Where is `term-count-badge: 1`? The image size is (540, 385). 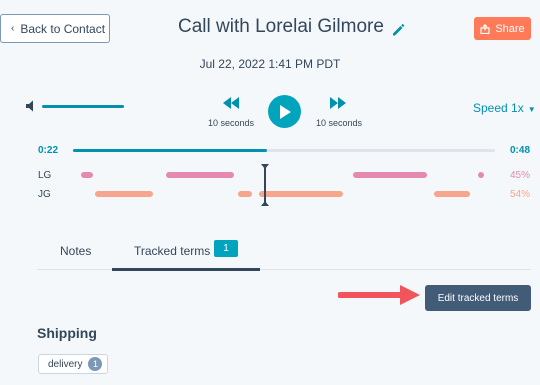
term-count-badge: 1 is located at coordinates (95, 364).